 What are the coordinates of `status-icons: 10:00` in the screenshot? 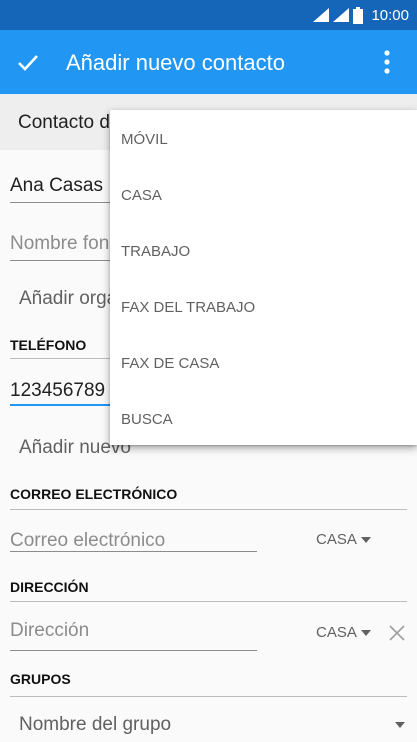 It's located at (361, 15).